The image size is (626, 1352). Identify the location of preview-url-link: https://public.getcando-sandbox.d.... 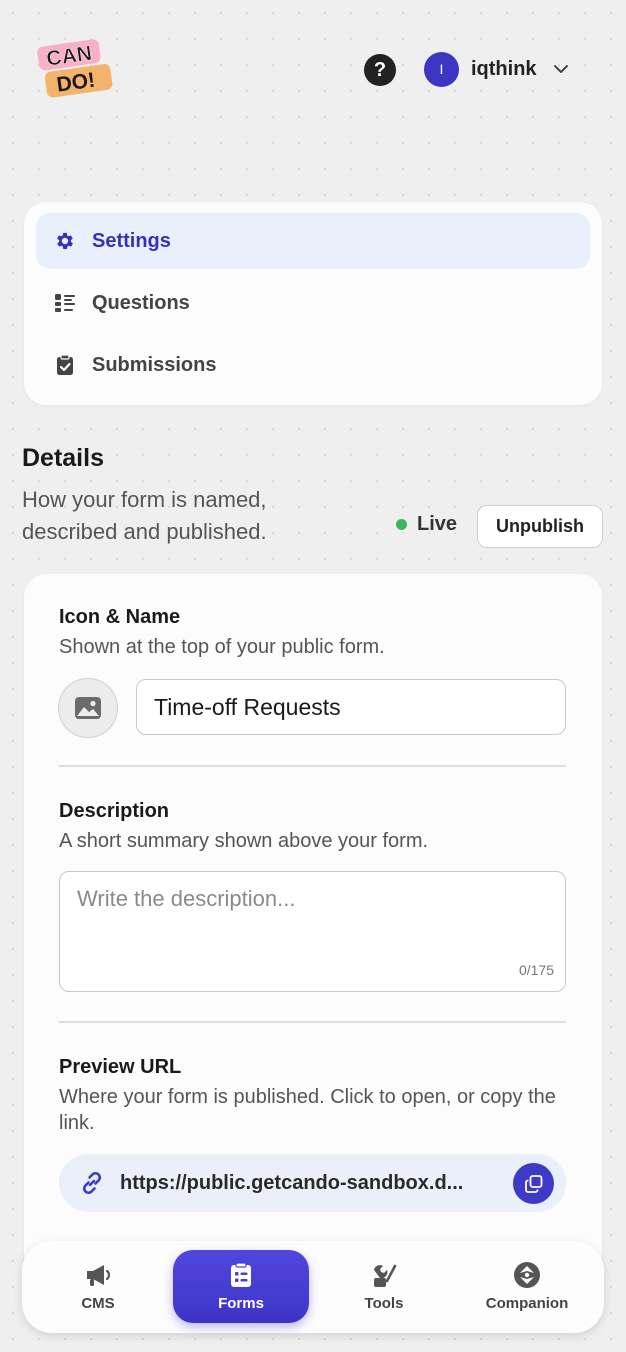
(312, 1183).